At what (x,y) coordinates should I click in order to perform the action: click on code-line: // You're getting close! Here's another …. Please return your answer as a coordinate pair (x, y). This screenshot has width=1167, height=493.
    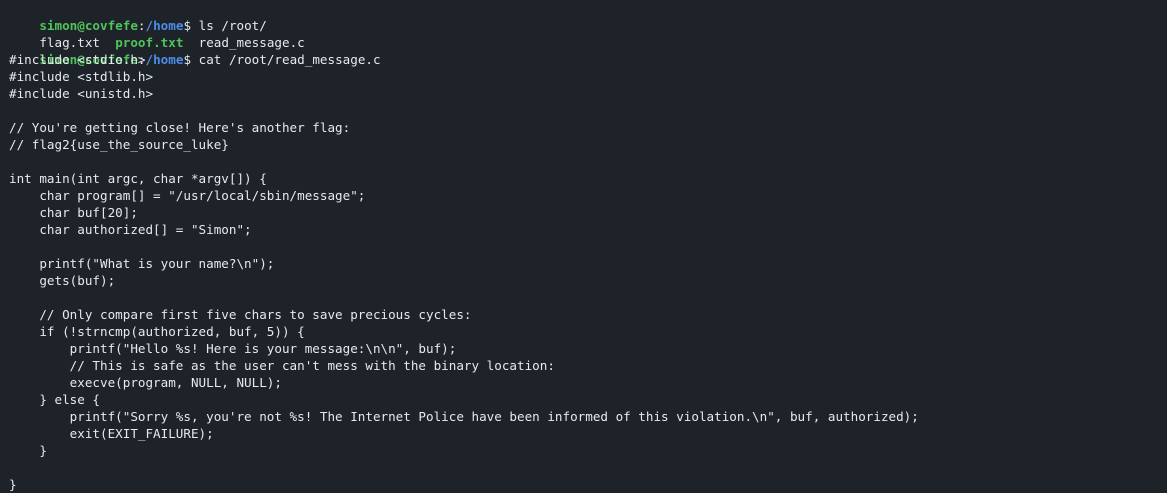
    Looking at the image, I should click on (180, 127).